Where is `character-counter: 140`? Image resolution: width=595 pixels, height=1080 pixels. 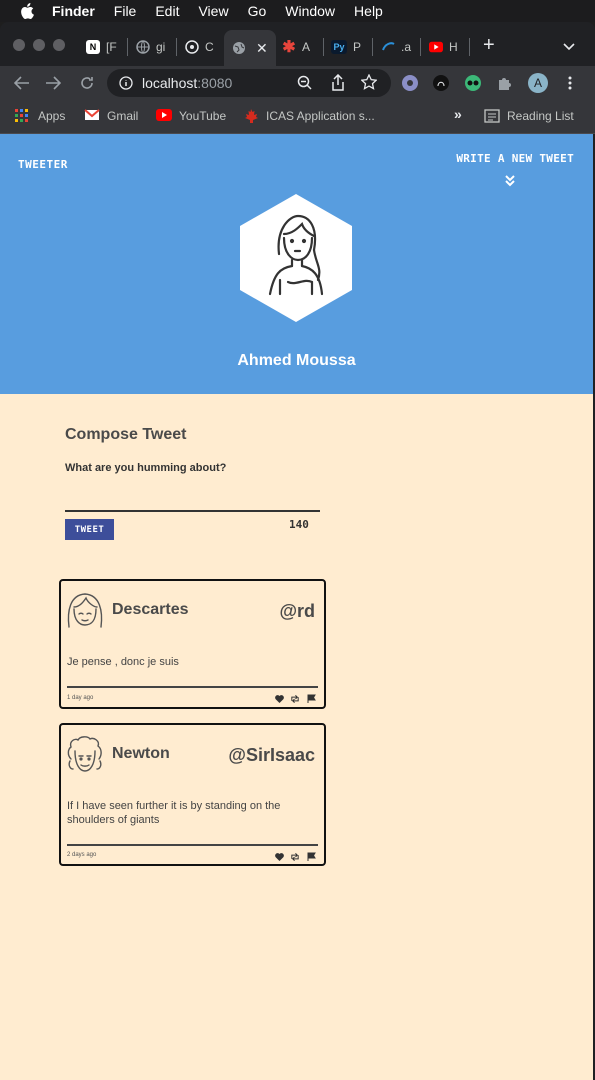 character-counter: 140 is located at coordinates (299, 524).